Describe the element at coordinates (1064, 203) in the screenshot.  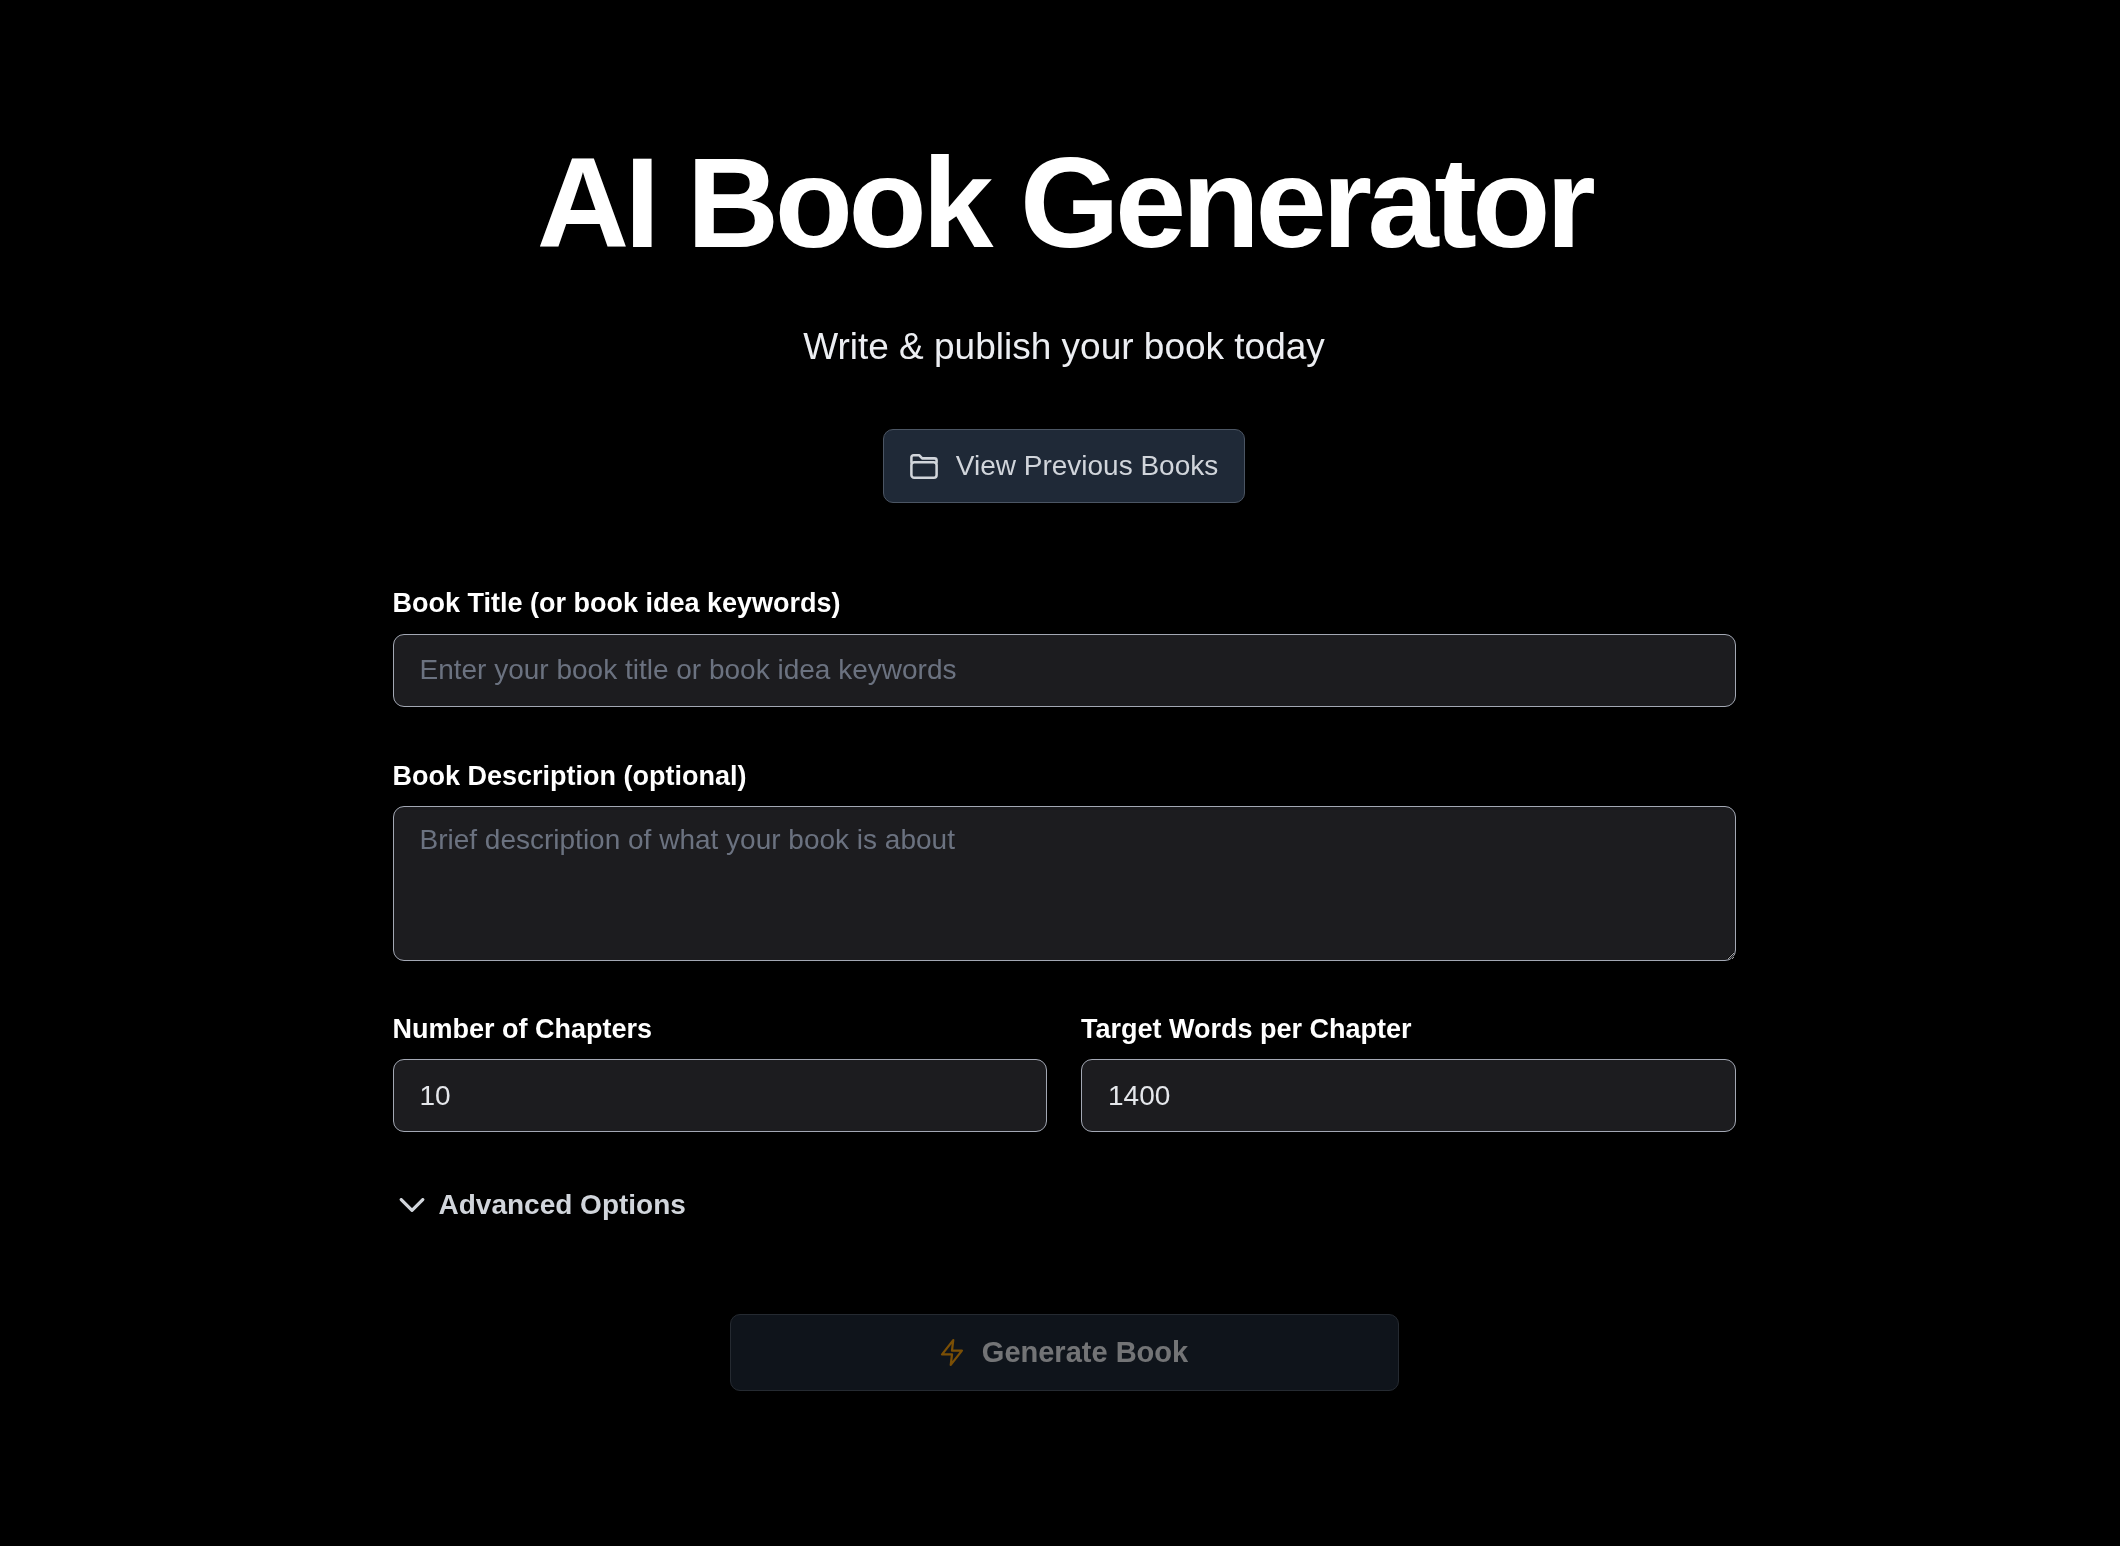
I see `page-title: AI Book Generator` at that location.